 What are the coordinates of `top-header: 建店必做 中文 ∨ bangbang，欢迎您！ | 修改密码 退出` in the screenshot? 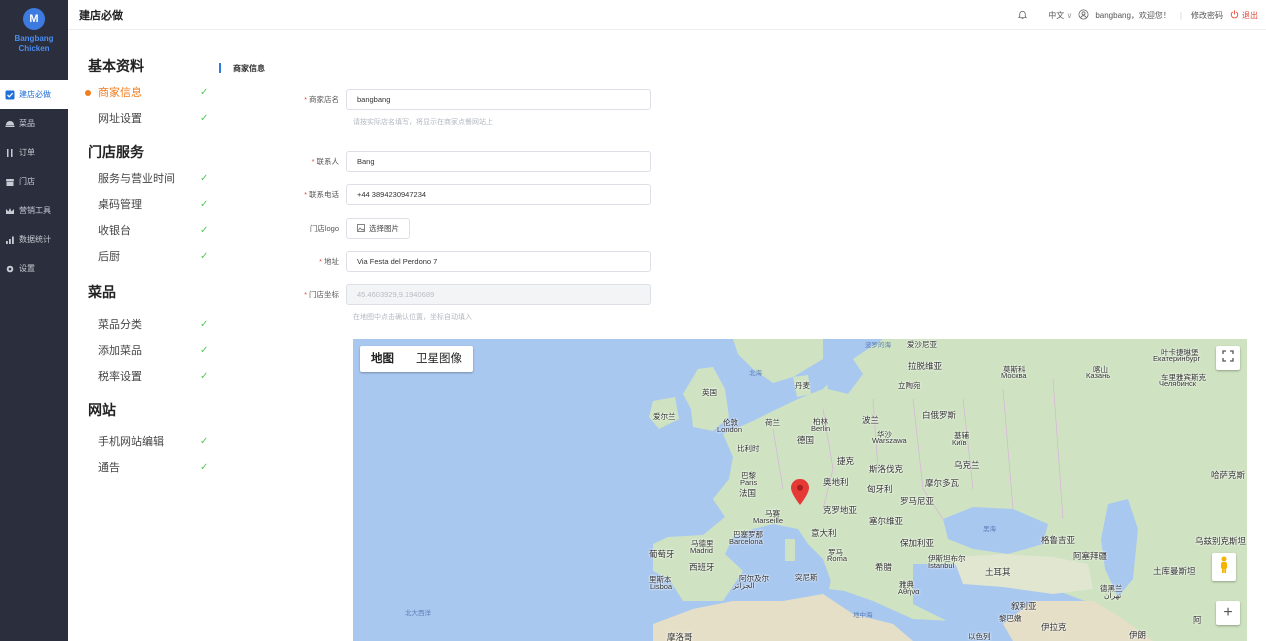 It's located at (667, 15).